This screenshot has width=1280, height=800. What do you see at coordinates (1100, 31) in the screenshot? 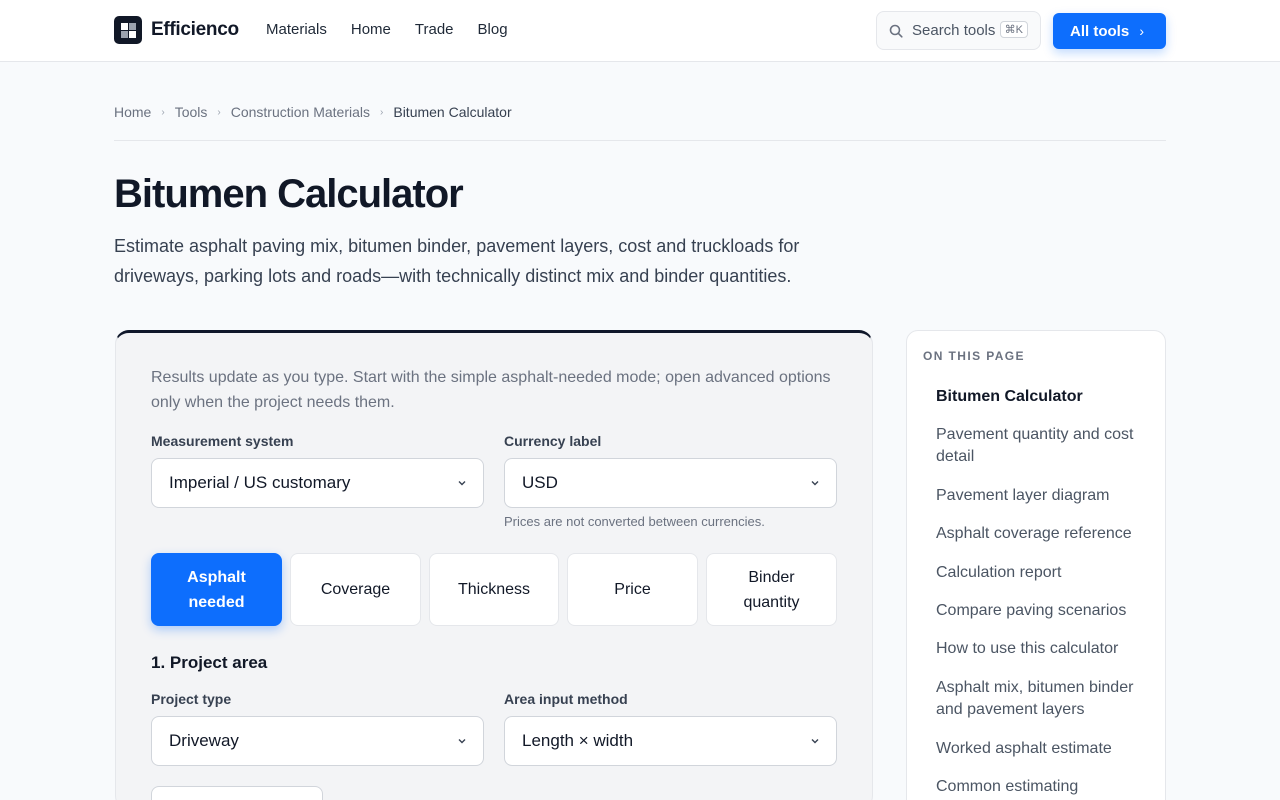
I see `all-tools-label: All tools` at bounding box center [1100, 31].